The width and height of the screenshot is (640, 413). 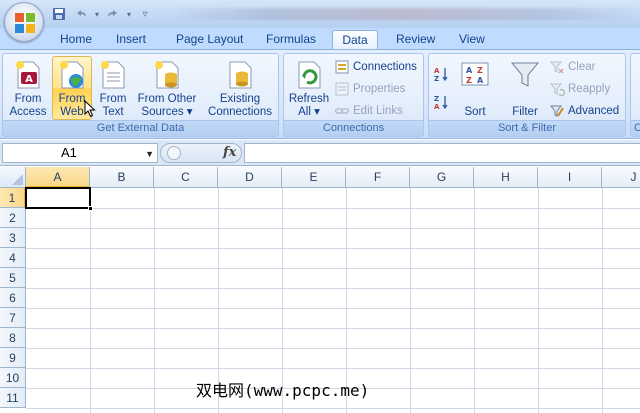 I want to click on refresh-label-2: All ▾, so click(x=309, y=112).